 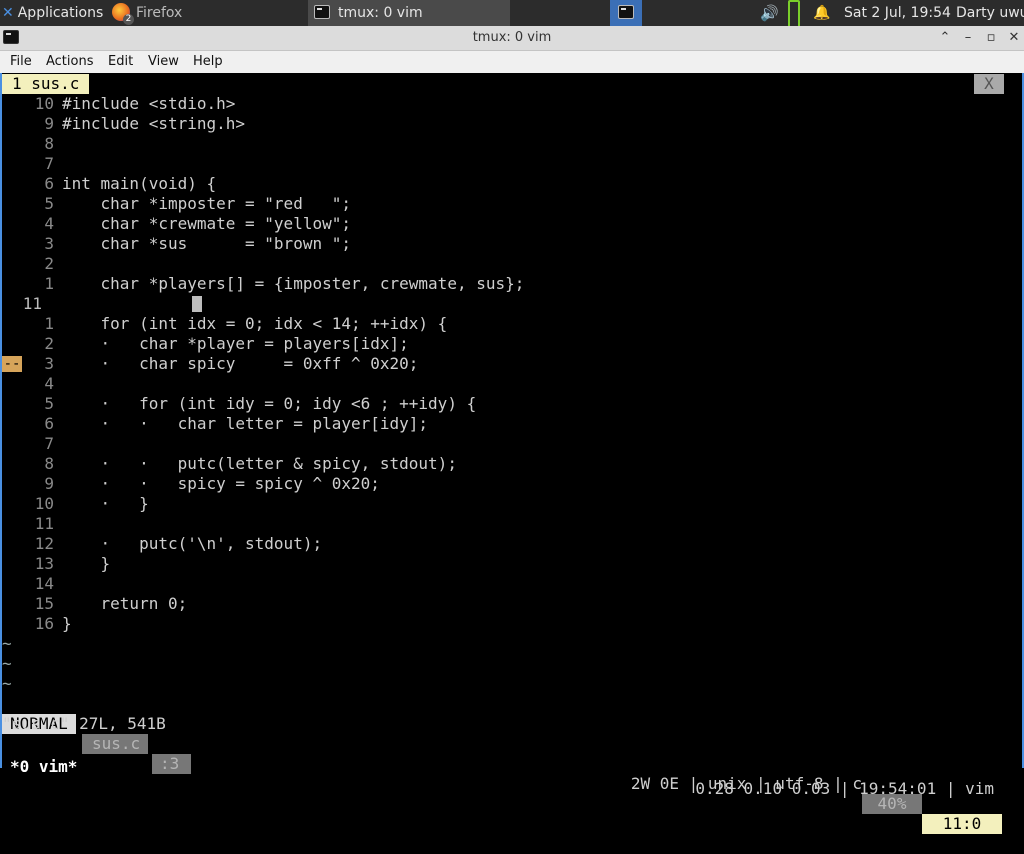 I want to click on code-line: 4, so click(x=512, y=384).